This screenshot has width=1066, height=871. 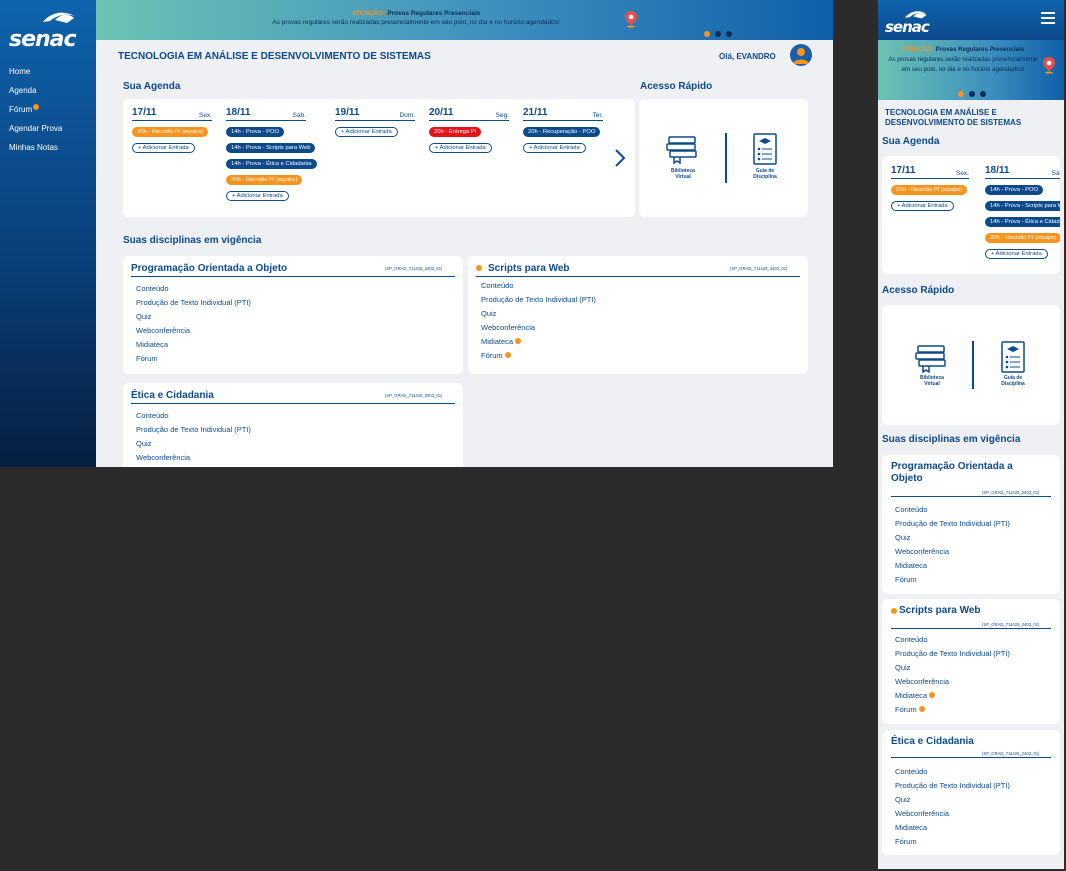 What do you see at coordinates (620, 158) in the screenshot?
I see `chevron-right-icon` at bounding box center [620, 158].